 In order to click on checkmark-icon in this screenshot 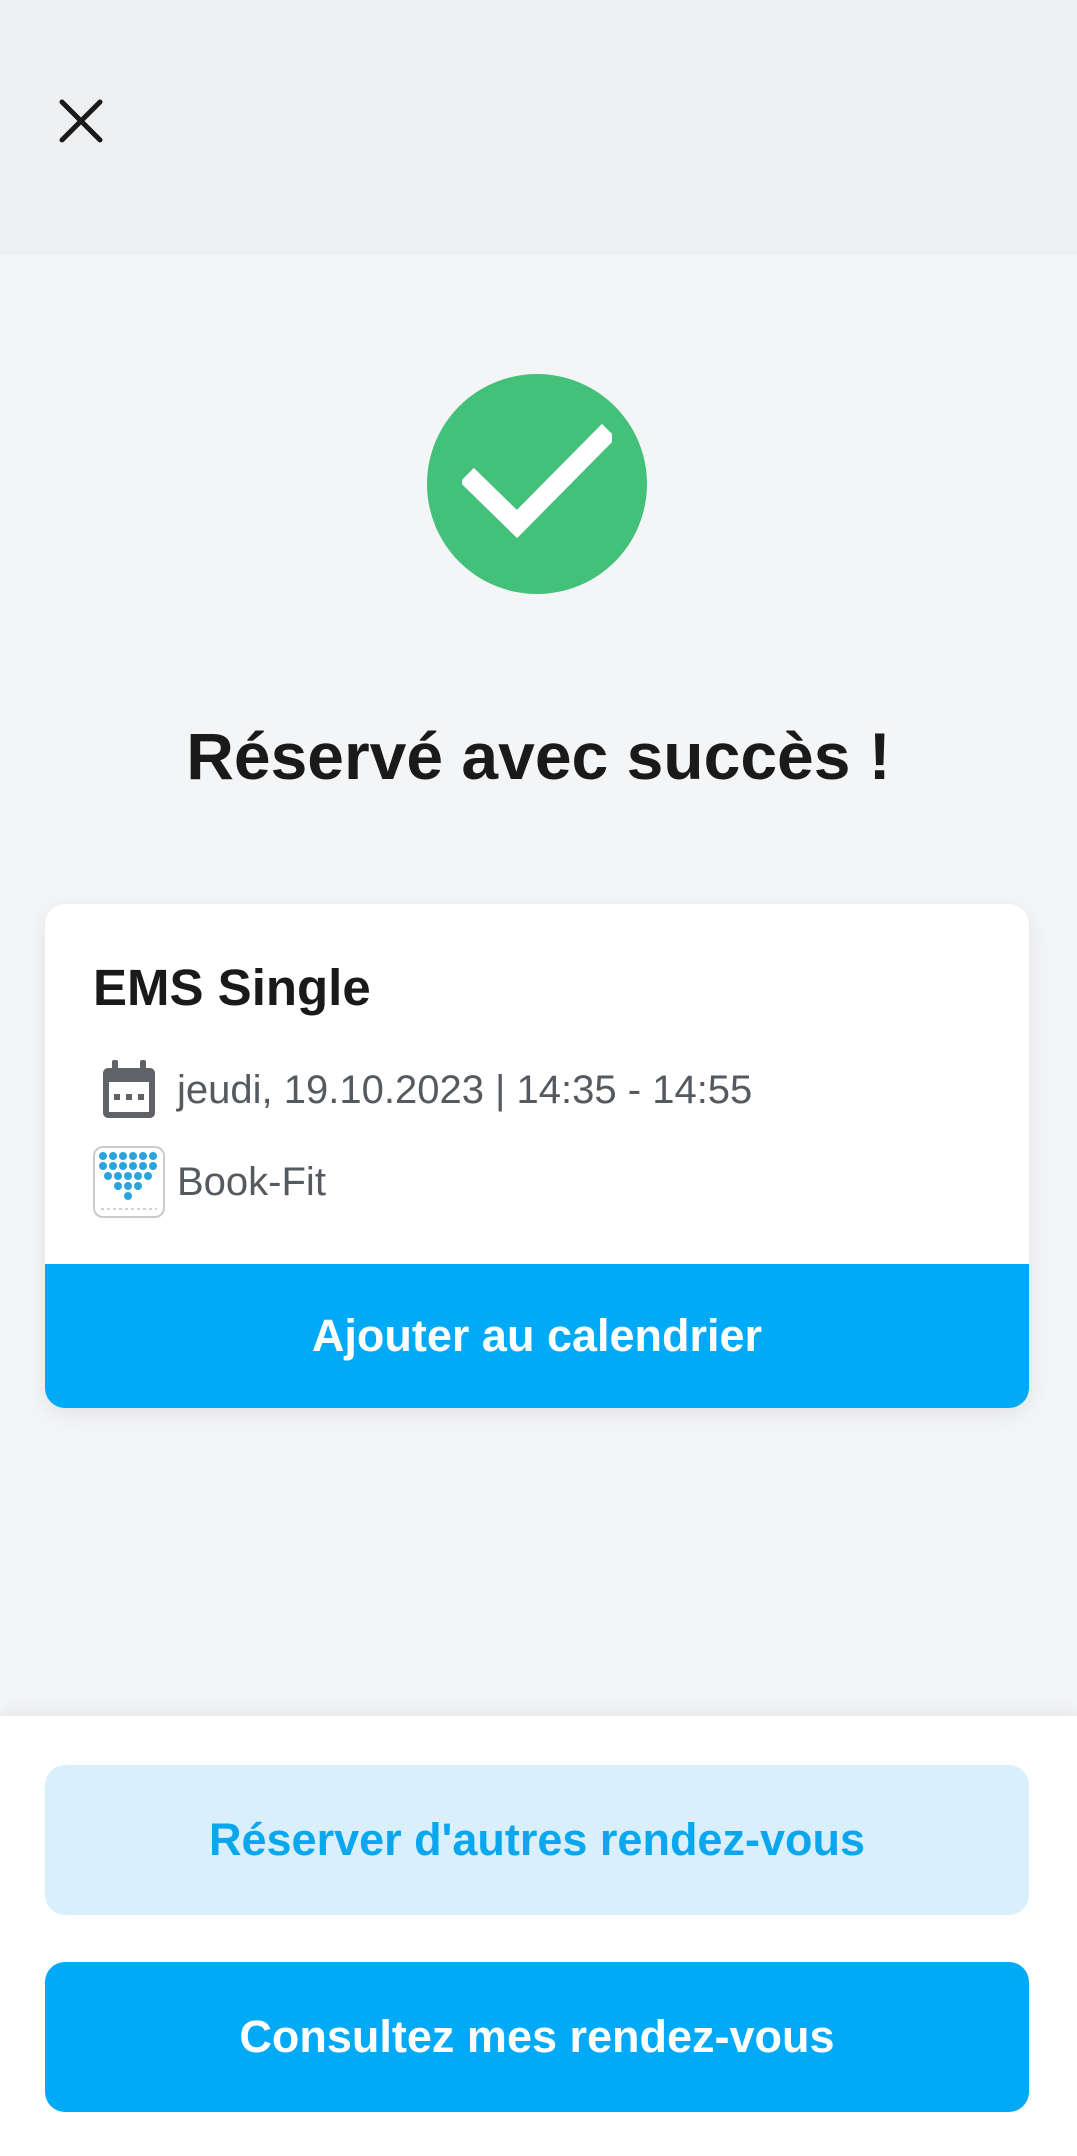, I will do `click(537, 481)`.